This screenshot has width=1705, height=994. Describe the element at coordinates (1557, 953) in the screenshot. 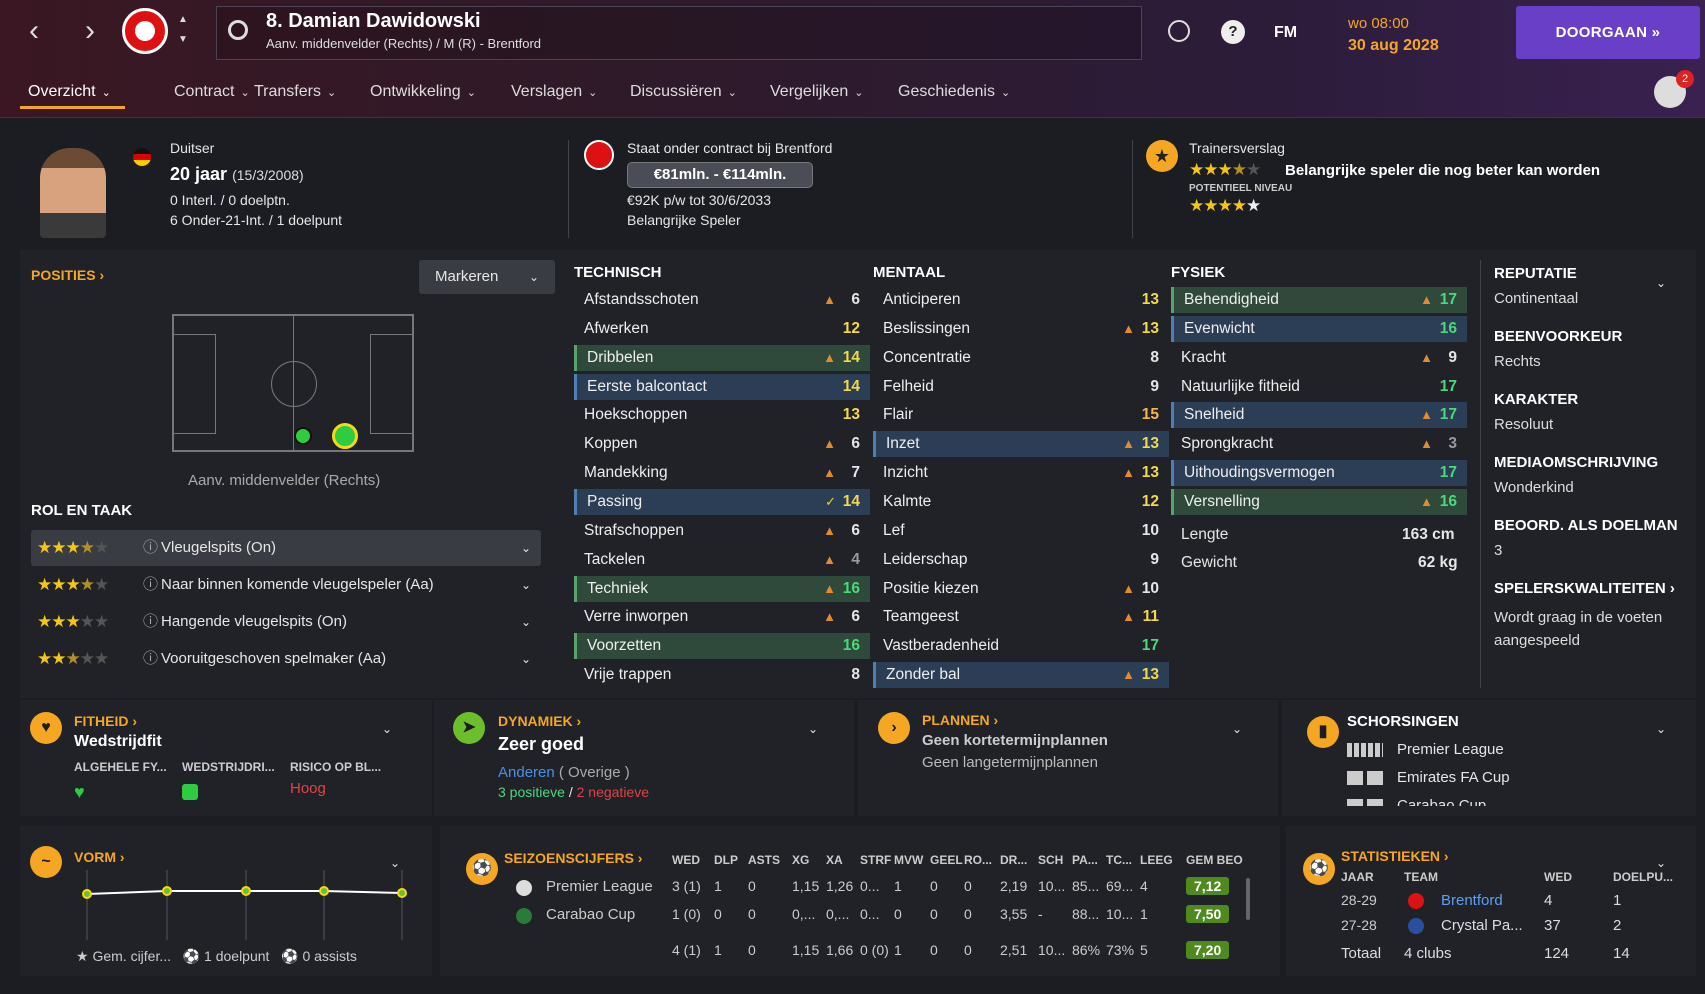

I see `stats-total-apps: 124` at that location.